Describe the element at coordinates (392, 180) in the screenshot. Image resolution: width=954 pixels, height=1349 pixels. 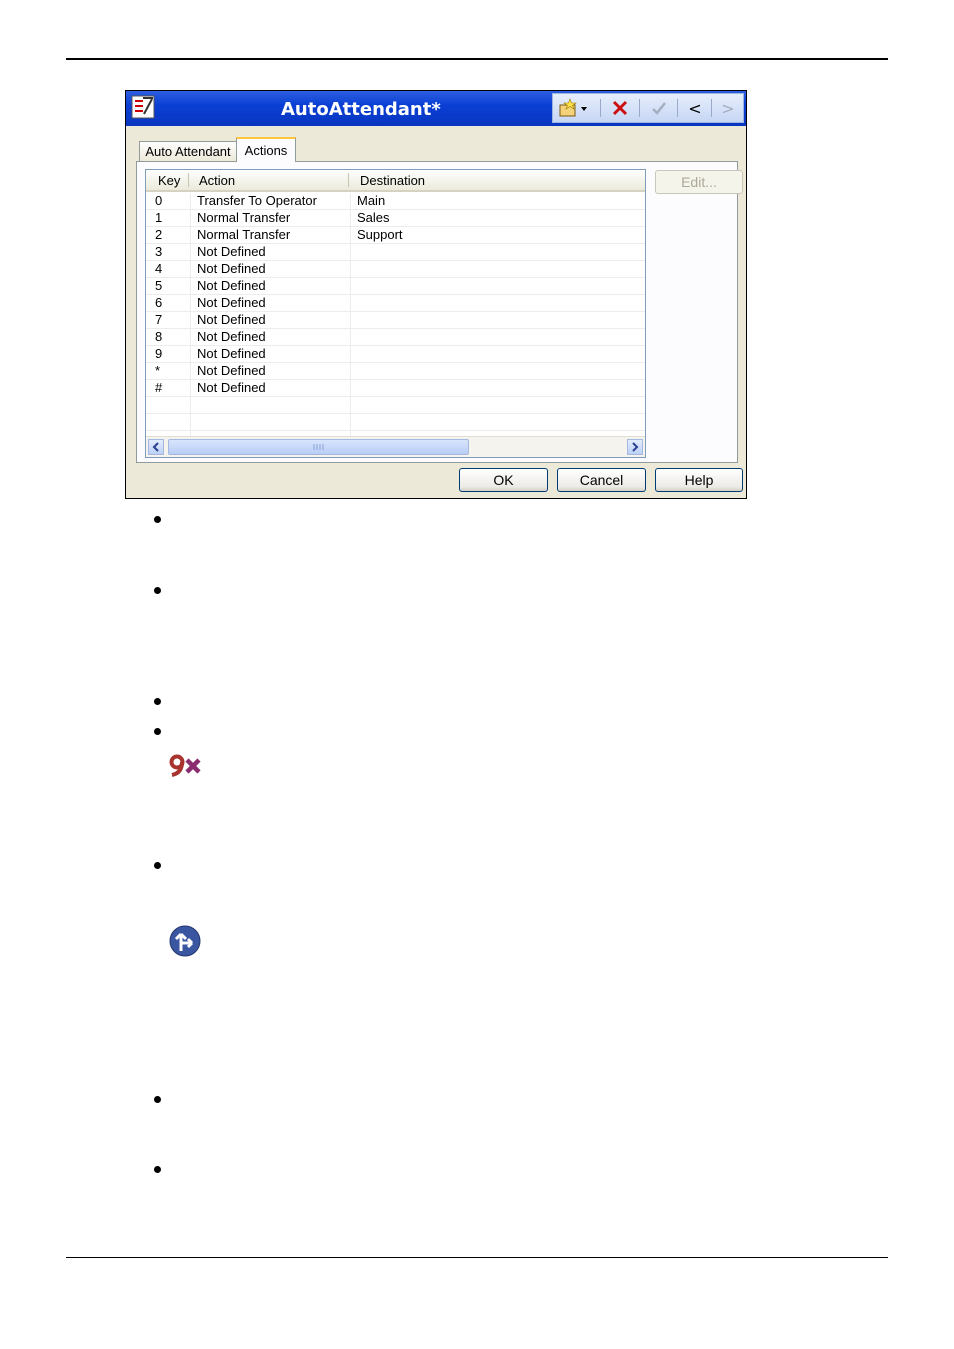
I see `column-header-destination: Destination` at that location.